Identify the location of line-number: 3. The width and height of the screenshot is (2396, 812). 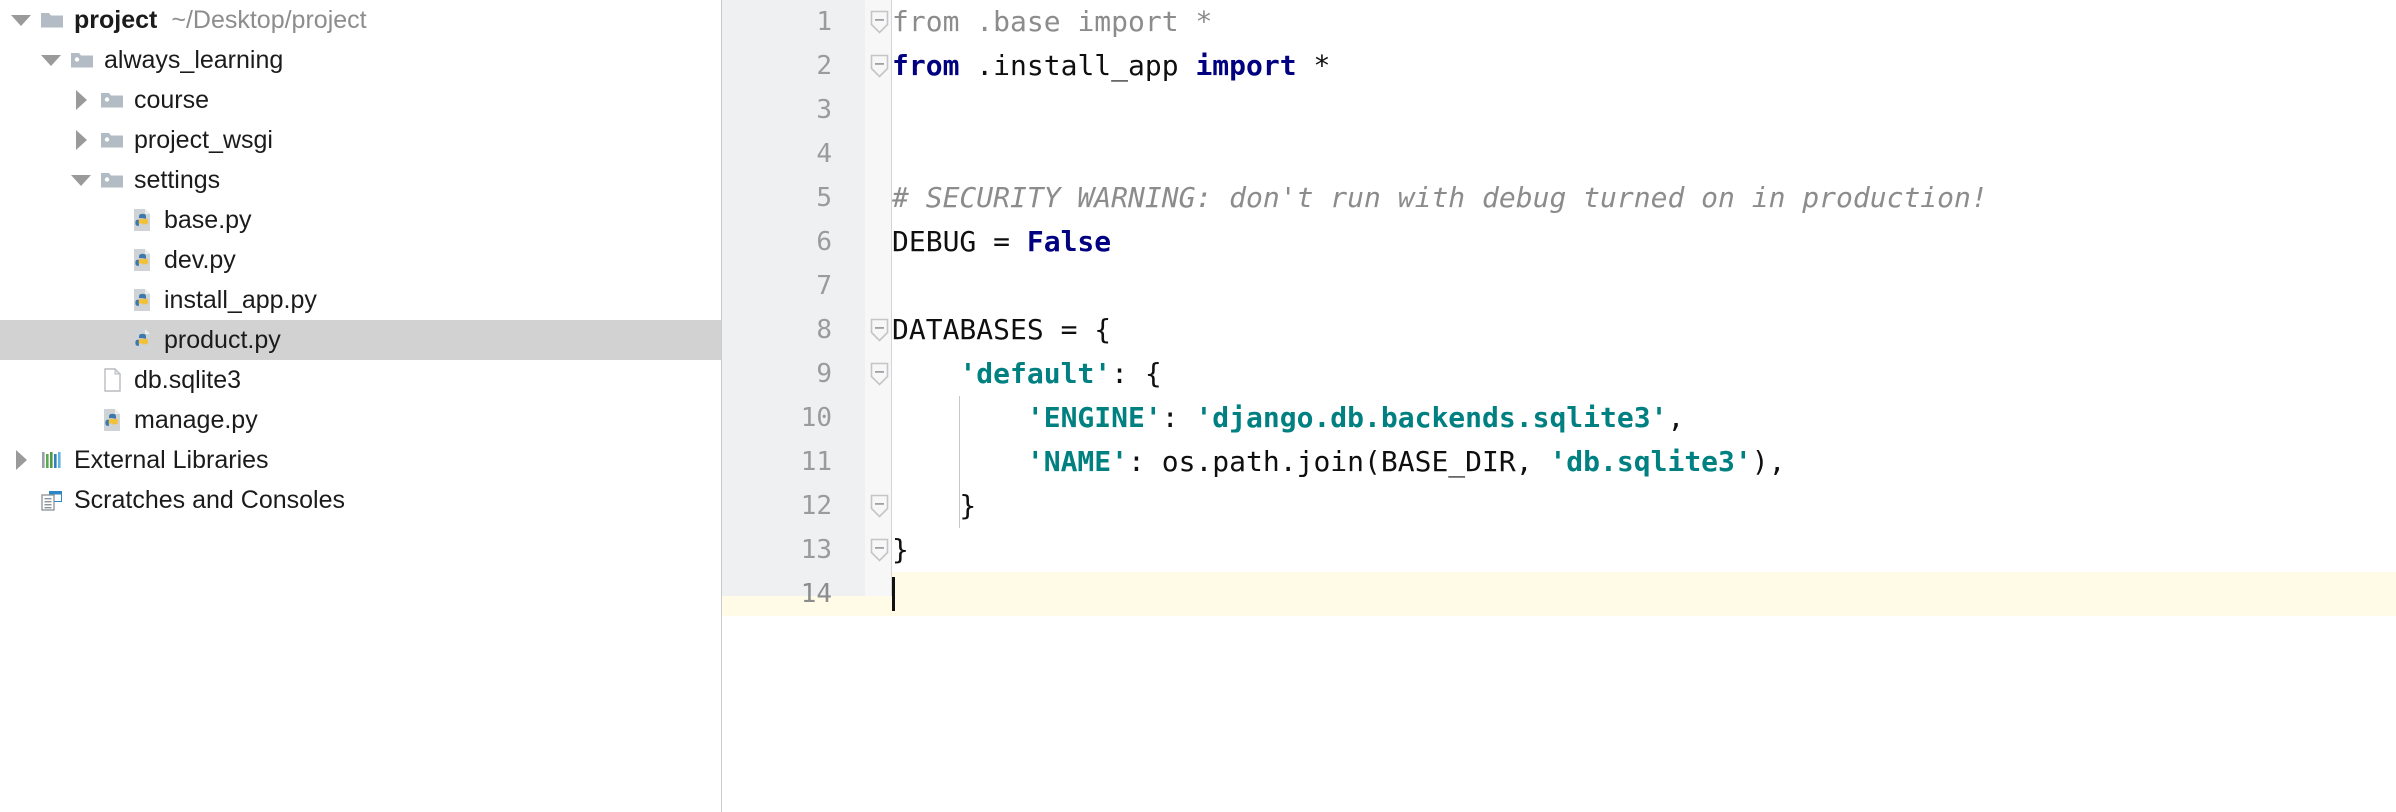
(824, 110).